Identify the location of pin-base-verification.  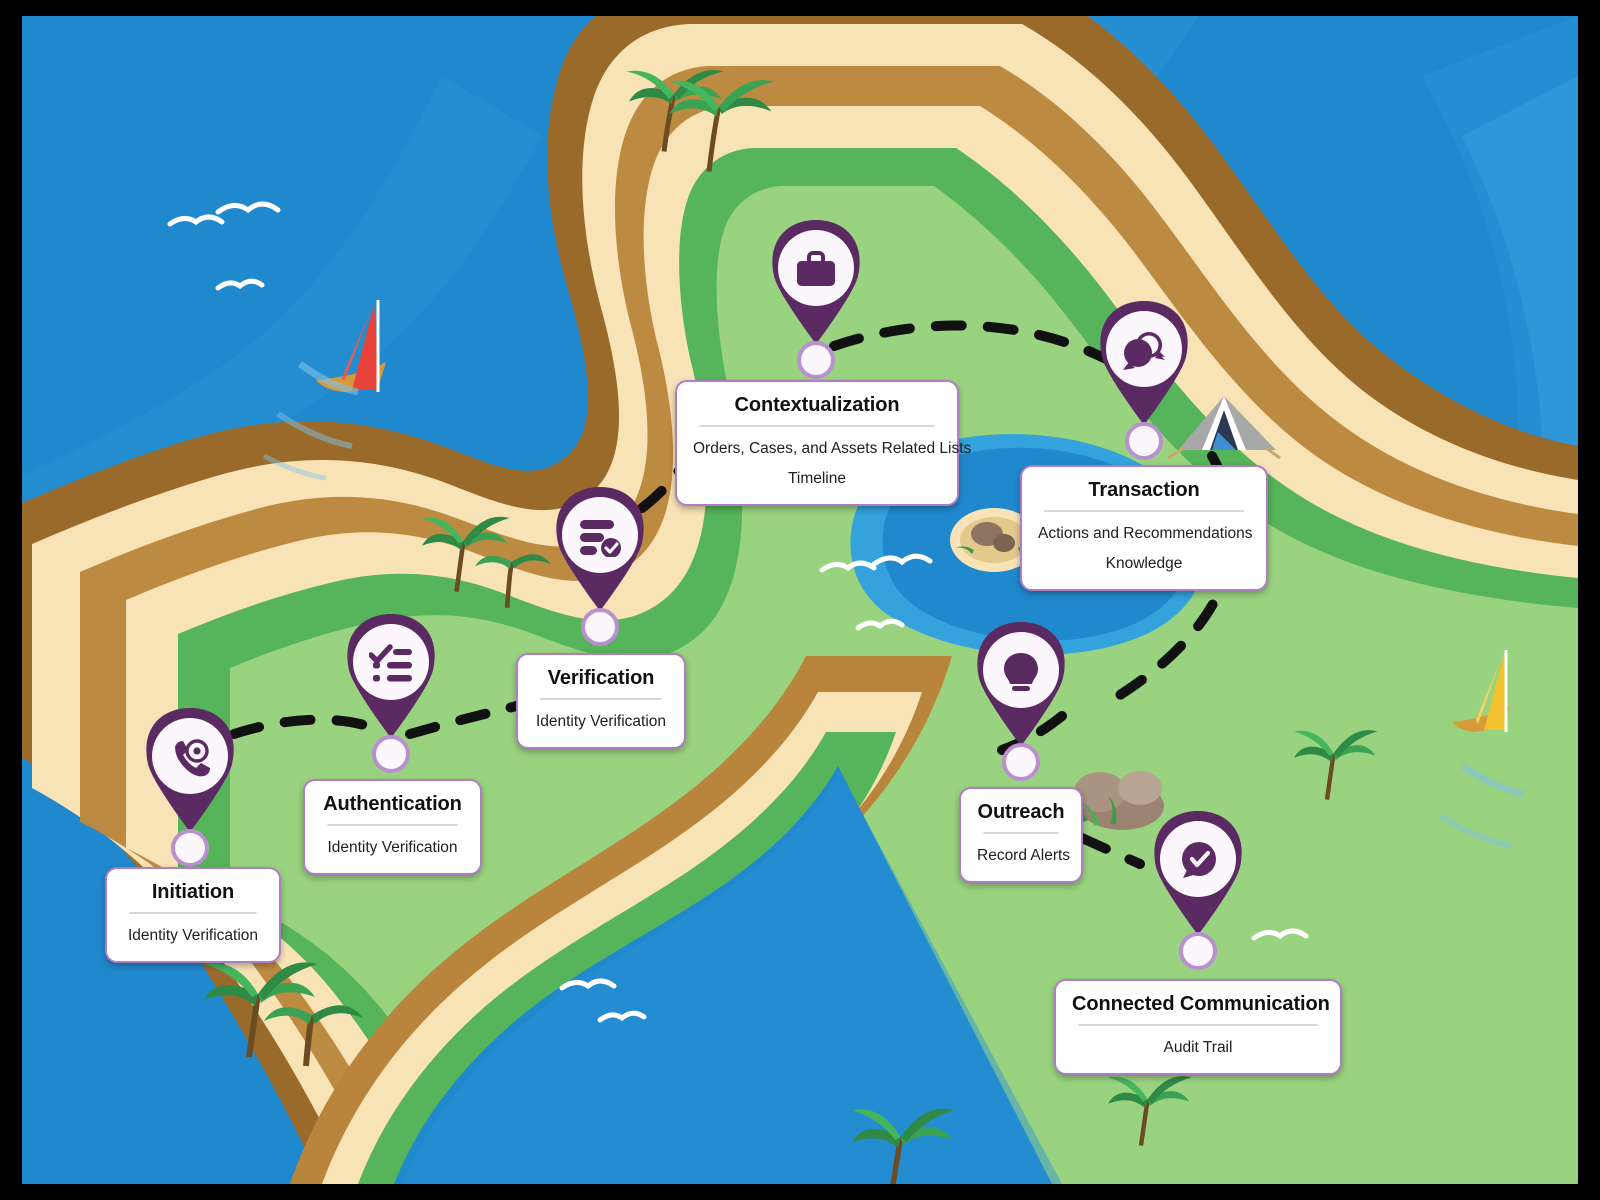
(600, 627).